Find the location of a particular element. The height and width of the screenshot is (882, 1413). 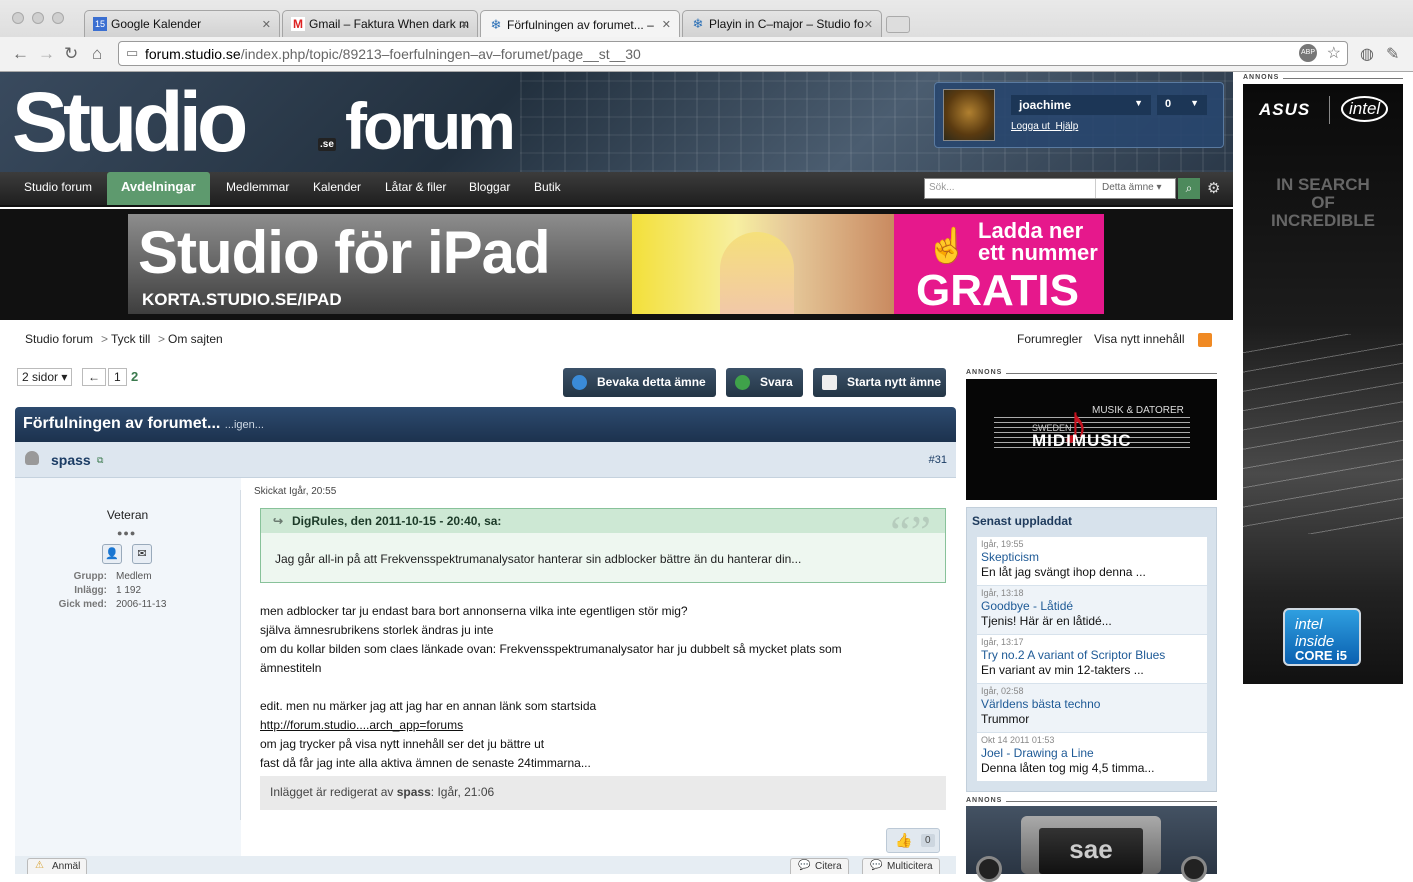

prev-page-button: ← is located at coordinates (94, 377).